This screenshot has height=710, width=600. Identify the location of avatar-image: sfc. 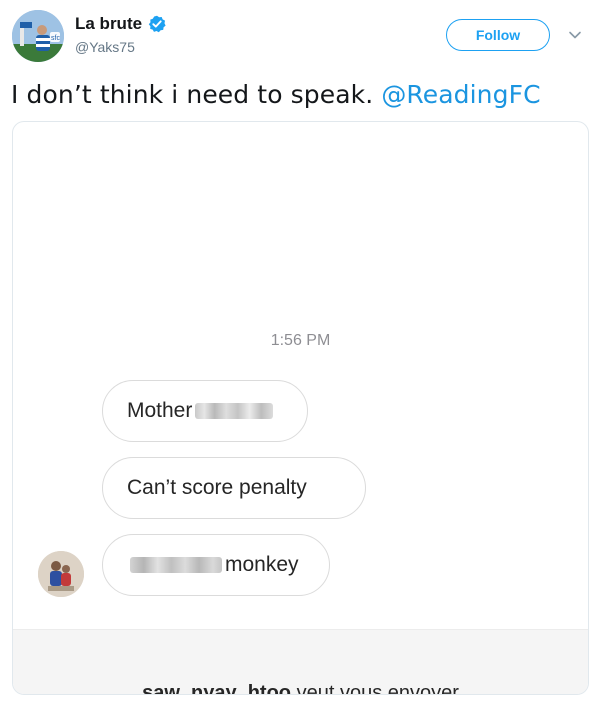
(38, 36).